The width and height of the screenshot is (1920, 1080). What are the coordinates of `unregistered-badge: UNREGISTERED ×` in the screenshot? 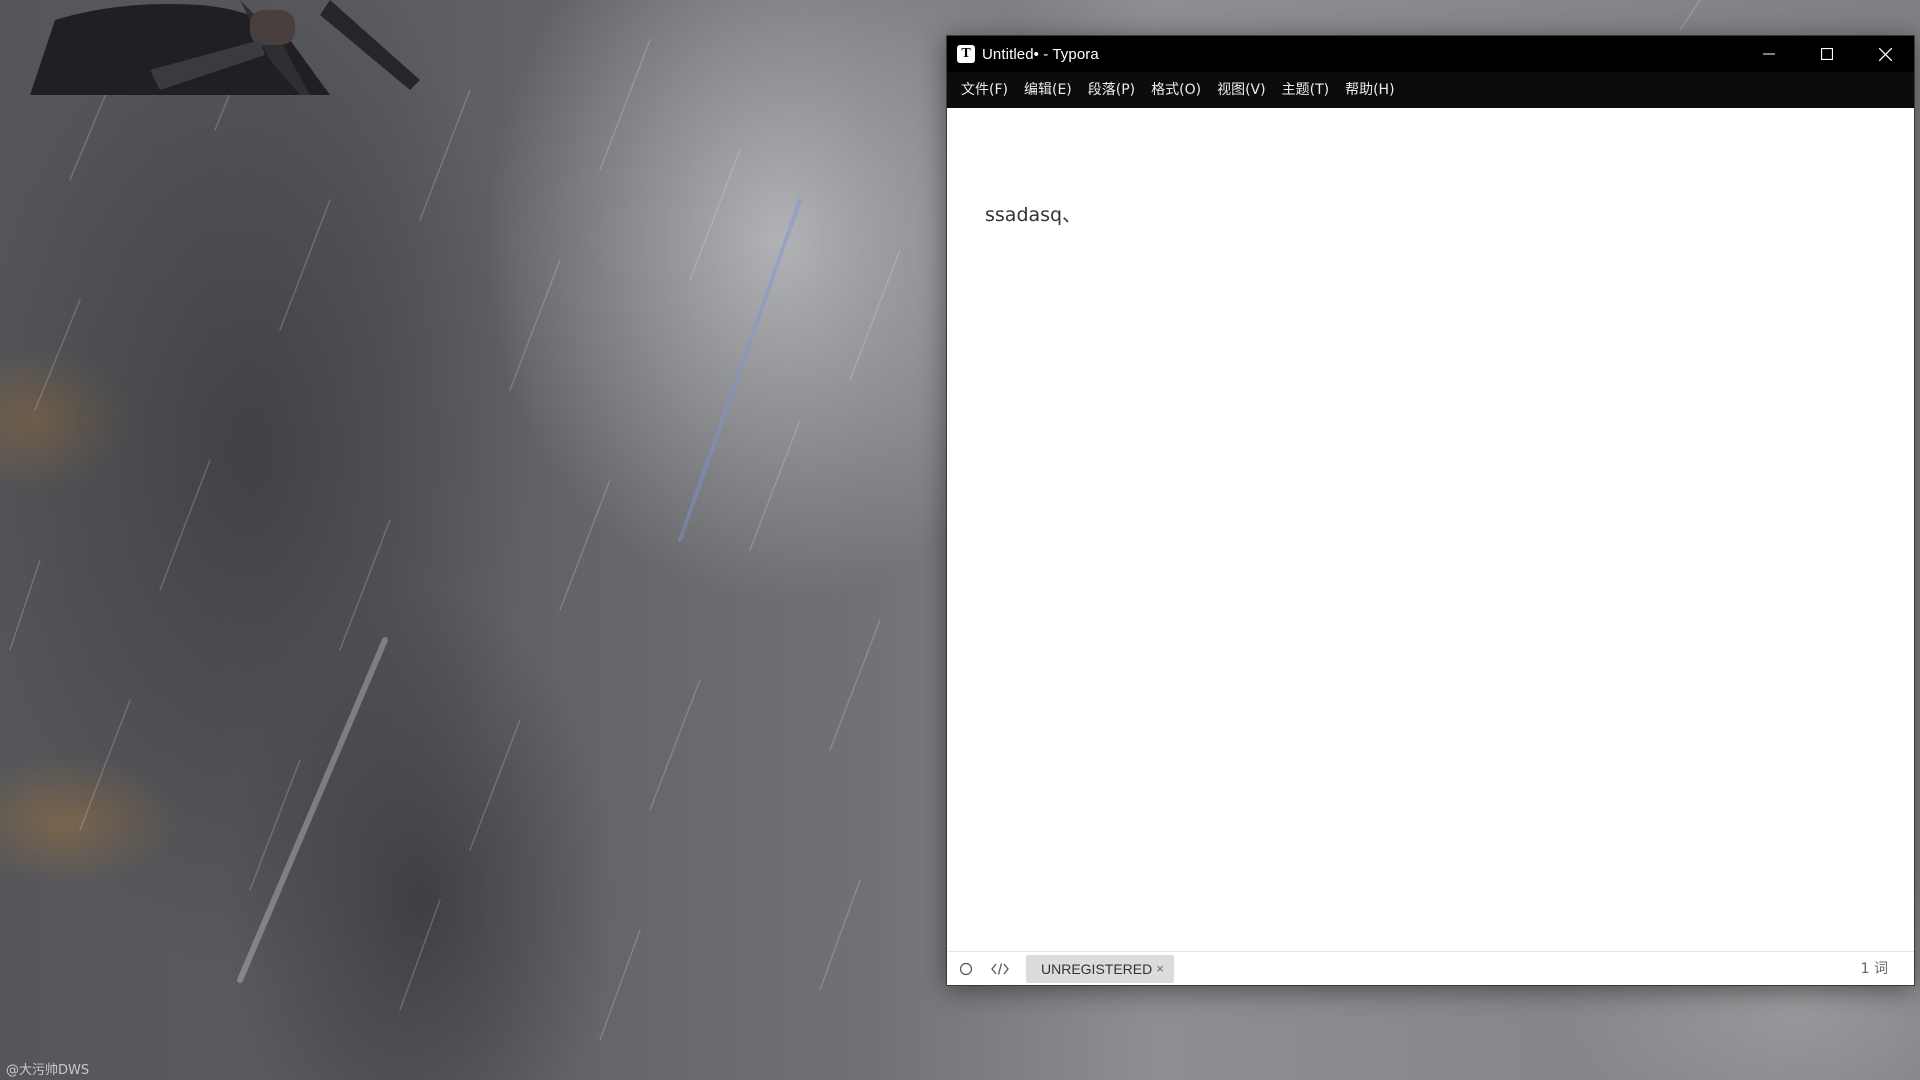 It's located at (1100, 968).